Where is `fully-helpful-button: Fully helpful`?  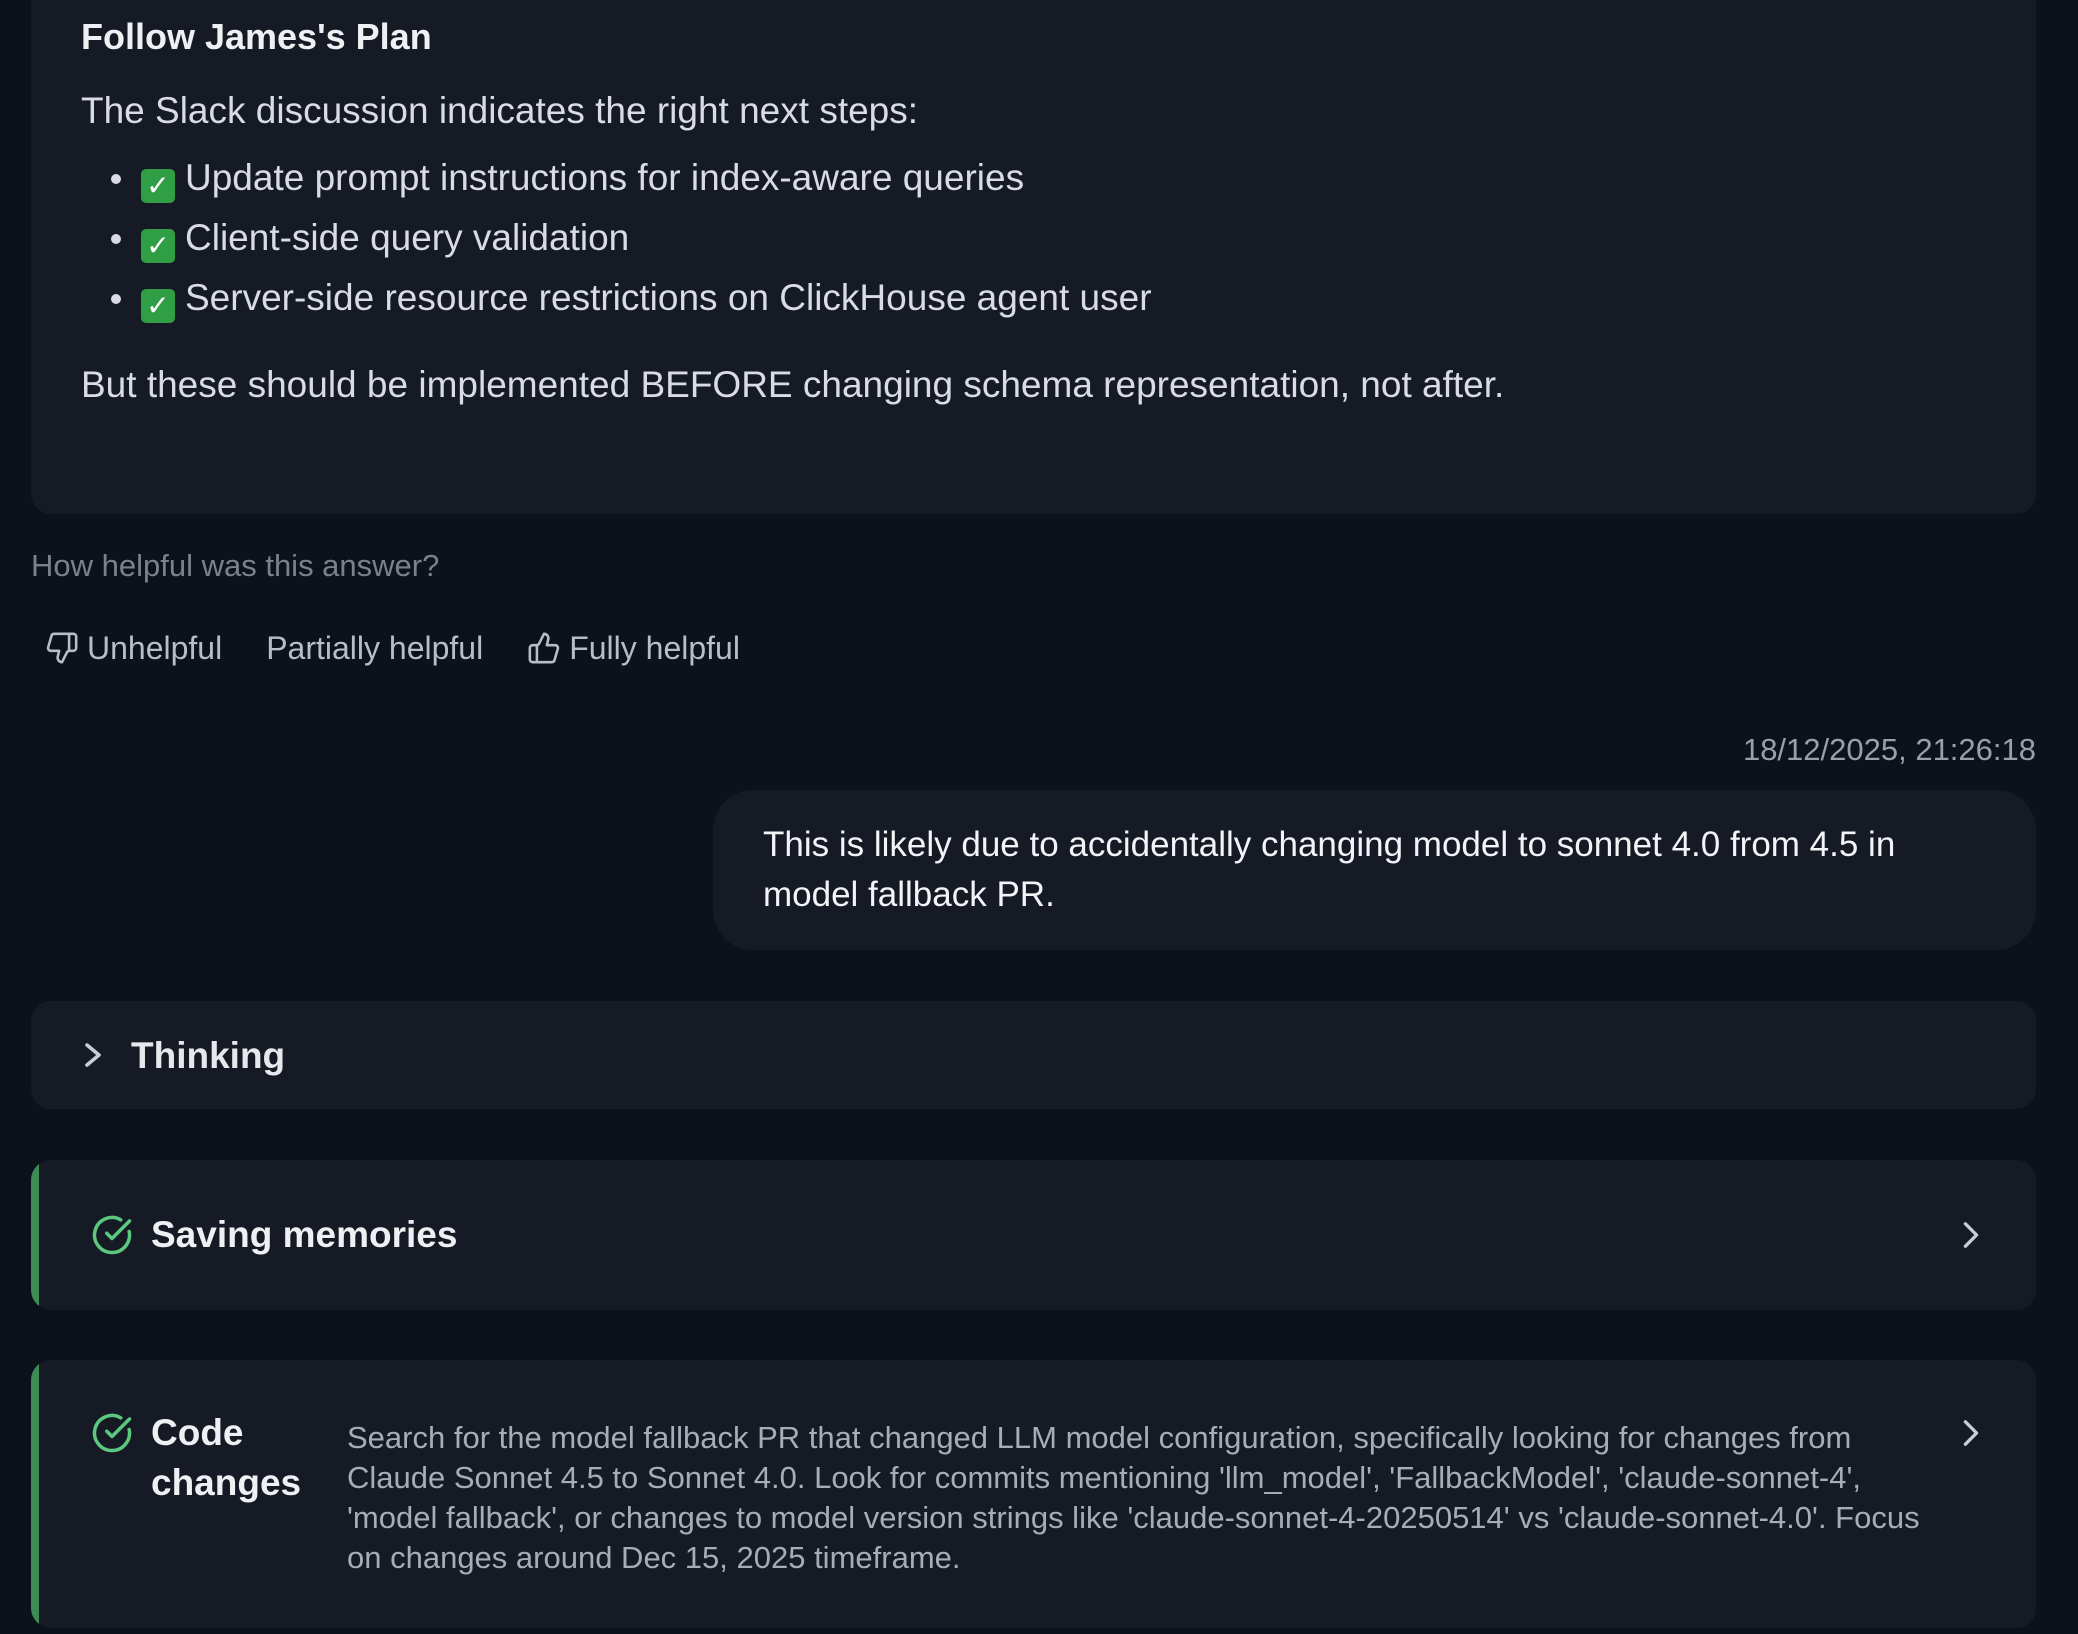
fully-helpful-button: Fully helpful is located at coordinates (633, 648).